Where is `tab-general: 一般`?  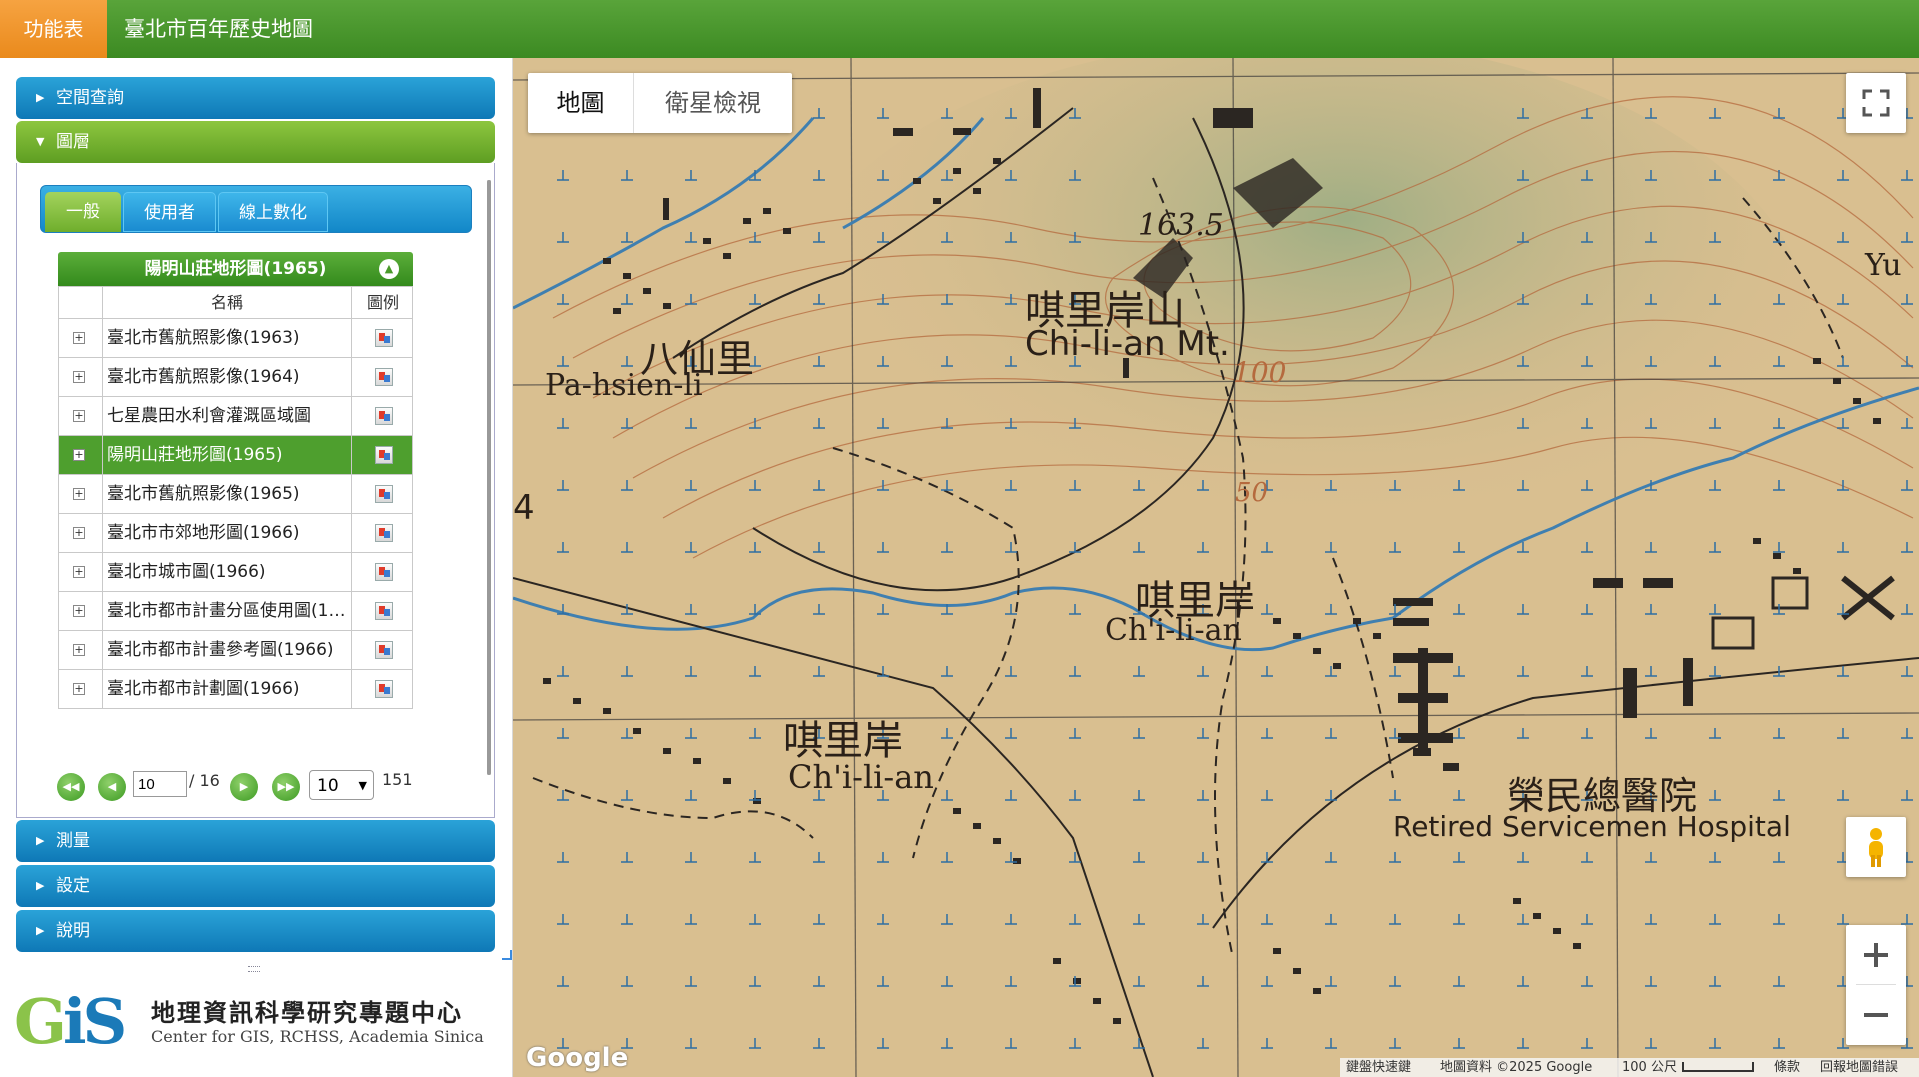
tab-general: 一般 is located at coordinates (83, 212).